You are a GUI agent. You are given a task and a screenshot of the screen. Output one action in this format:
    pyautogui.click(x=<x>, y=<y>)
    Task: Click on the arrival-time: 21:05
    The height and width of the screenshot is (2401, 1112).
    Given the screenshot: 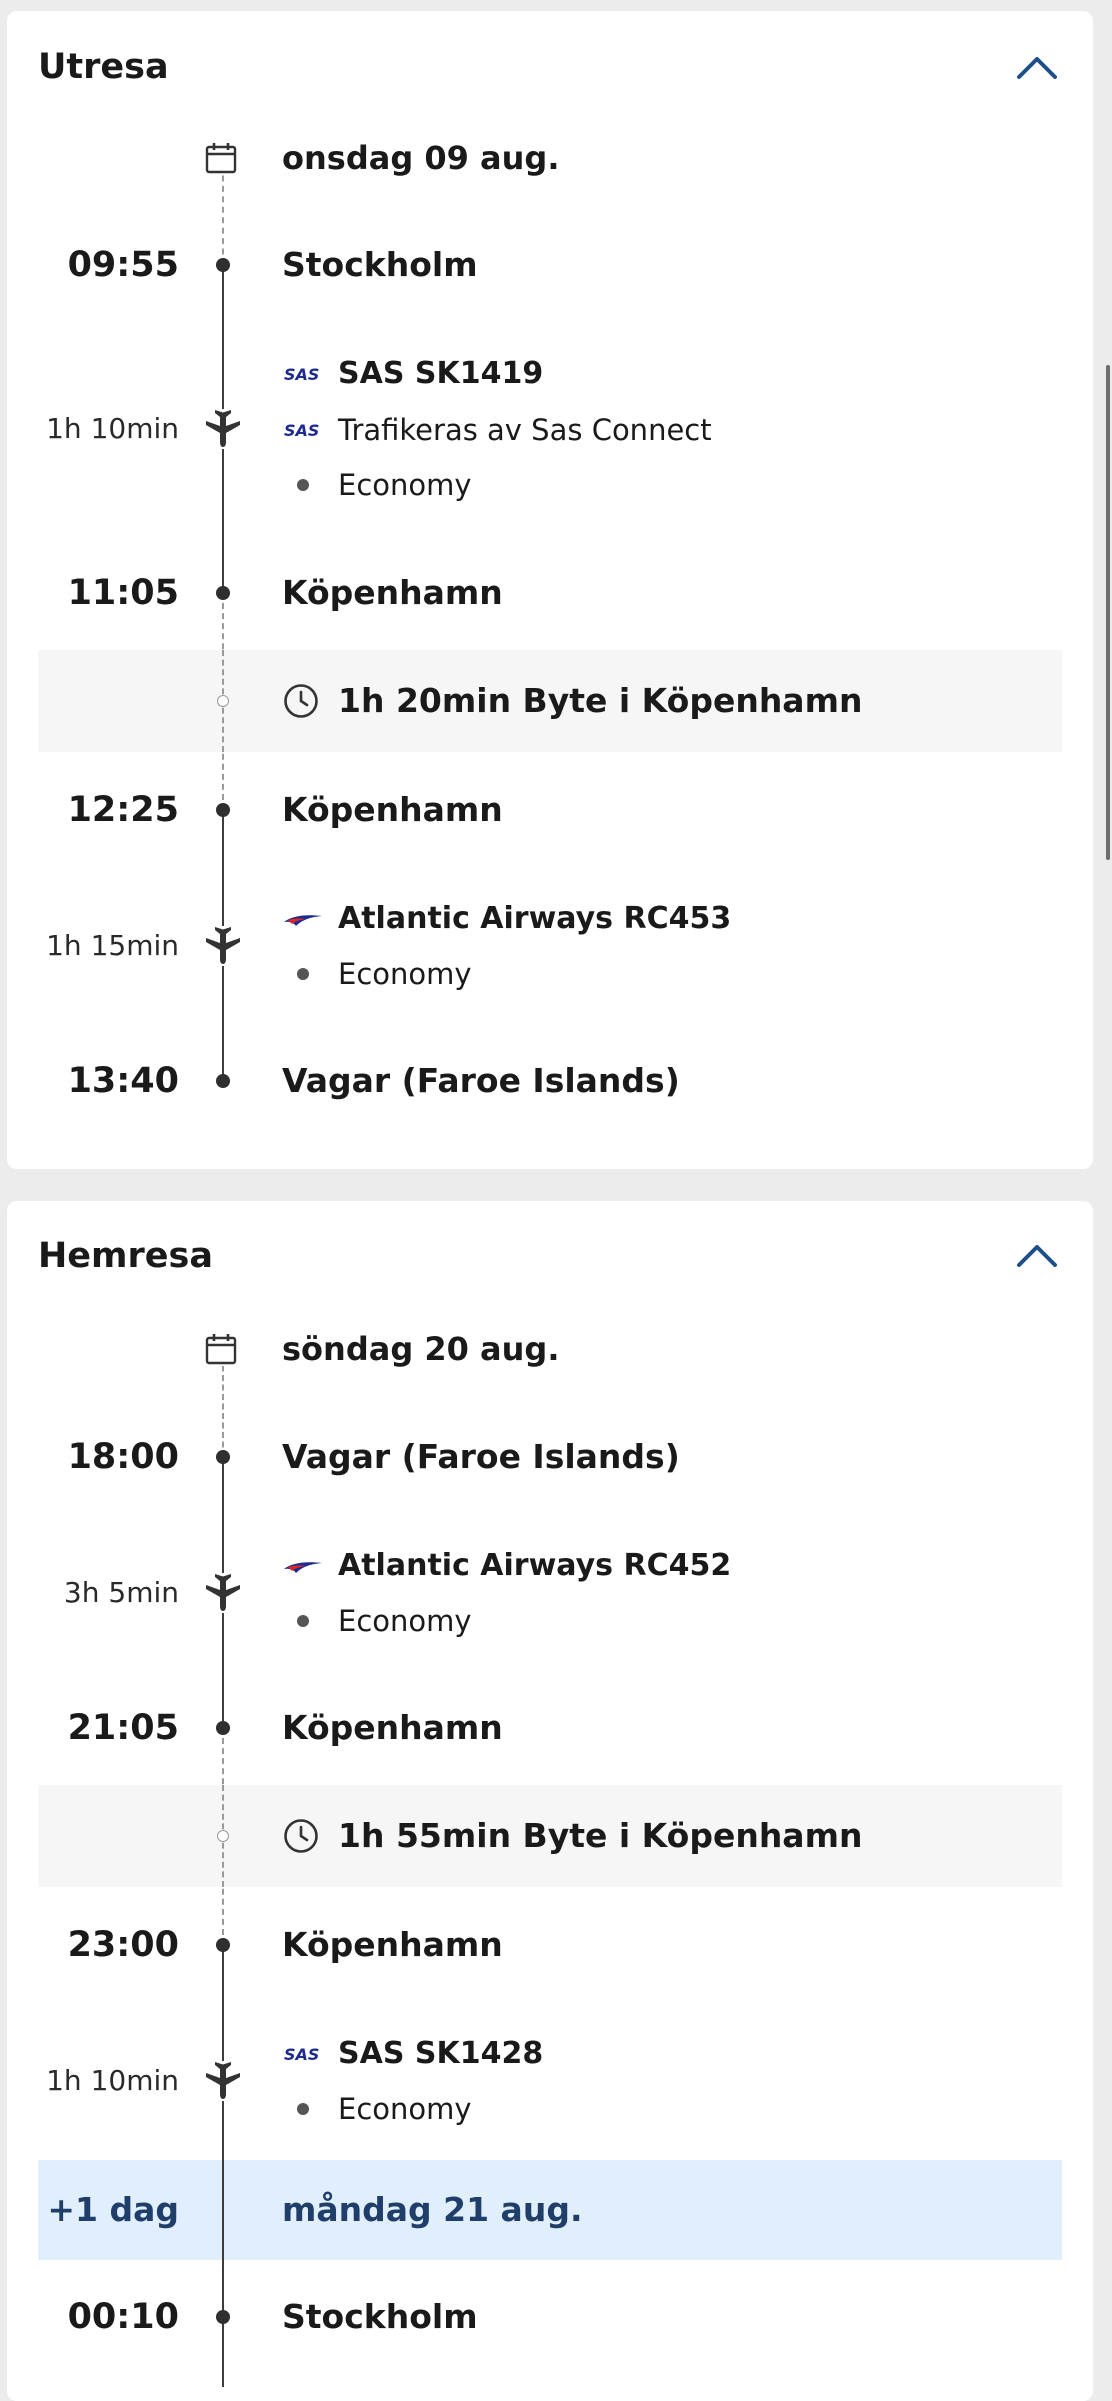 What is the action you would take?
    pyautogui.click(x=123, y=1728)
    